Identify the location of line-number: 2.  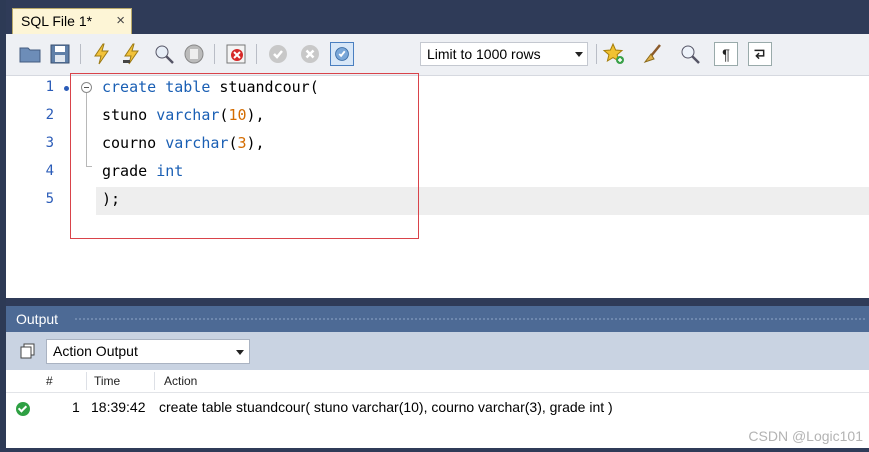
(49, 115).